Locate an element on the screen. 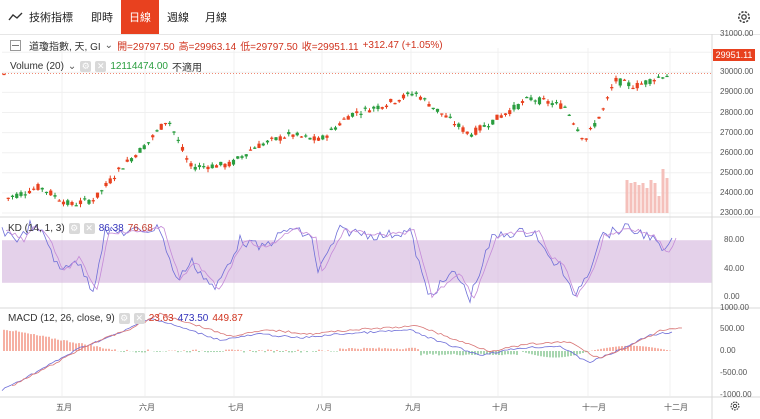  indicators-icon is located at coordinates (15, 16).